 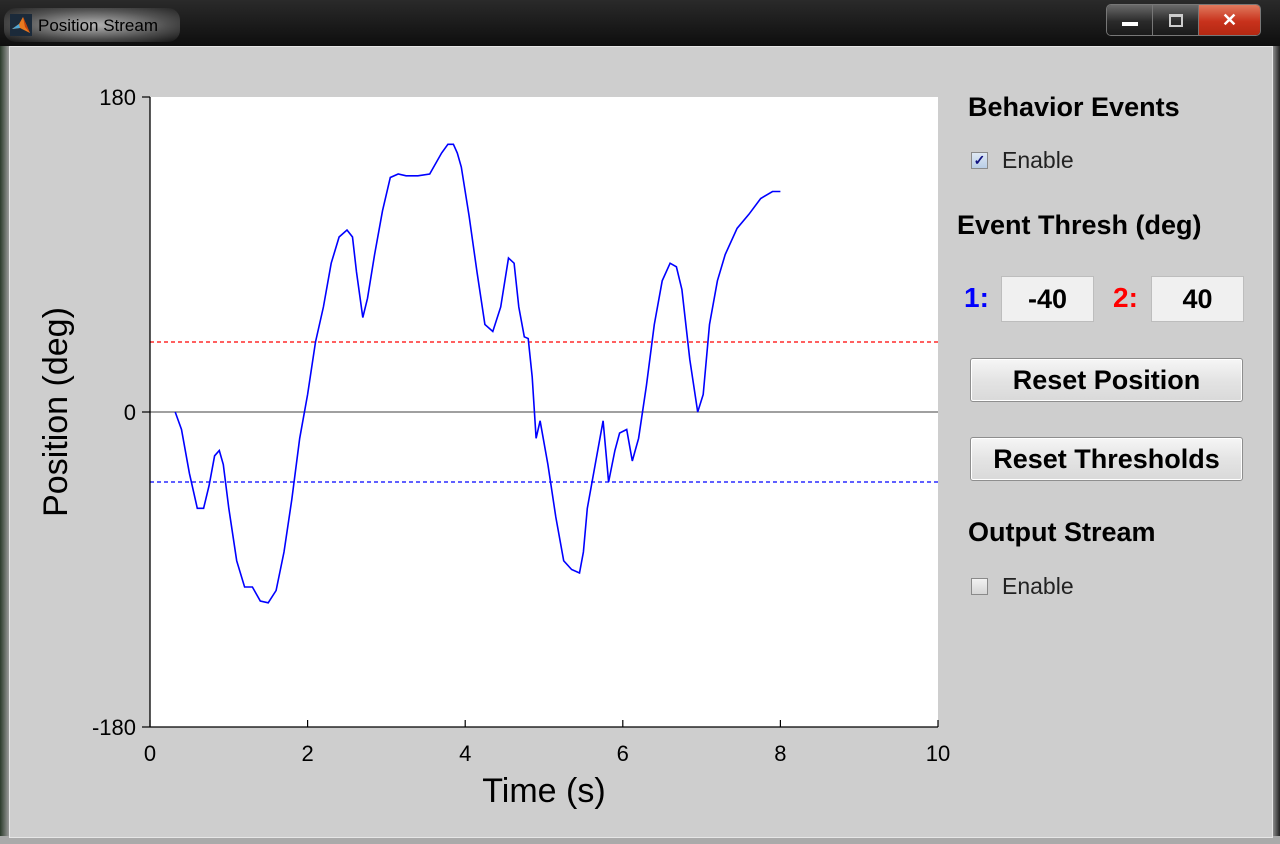 What do you see at coordinates (56, 412) in the screenshot?
I see `y-axis-label: Position (deg)` at bounding box center [56, 412].